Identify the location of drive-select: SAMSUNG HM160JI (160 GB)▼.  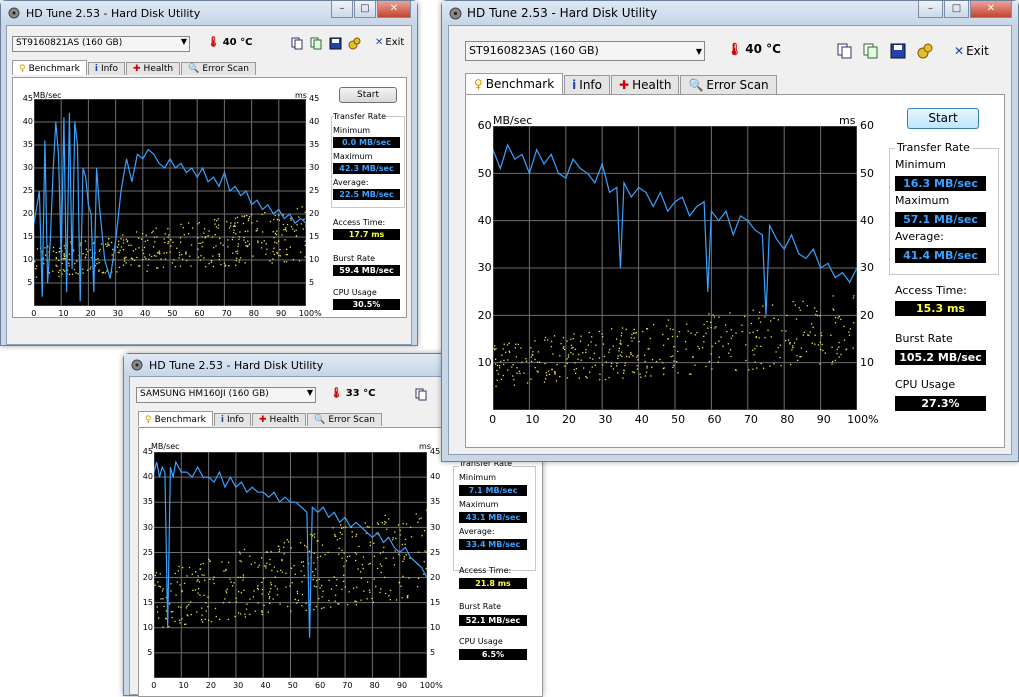
(226, 395).